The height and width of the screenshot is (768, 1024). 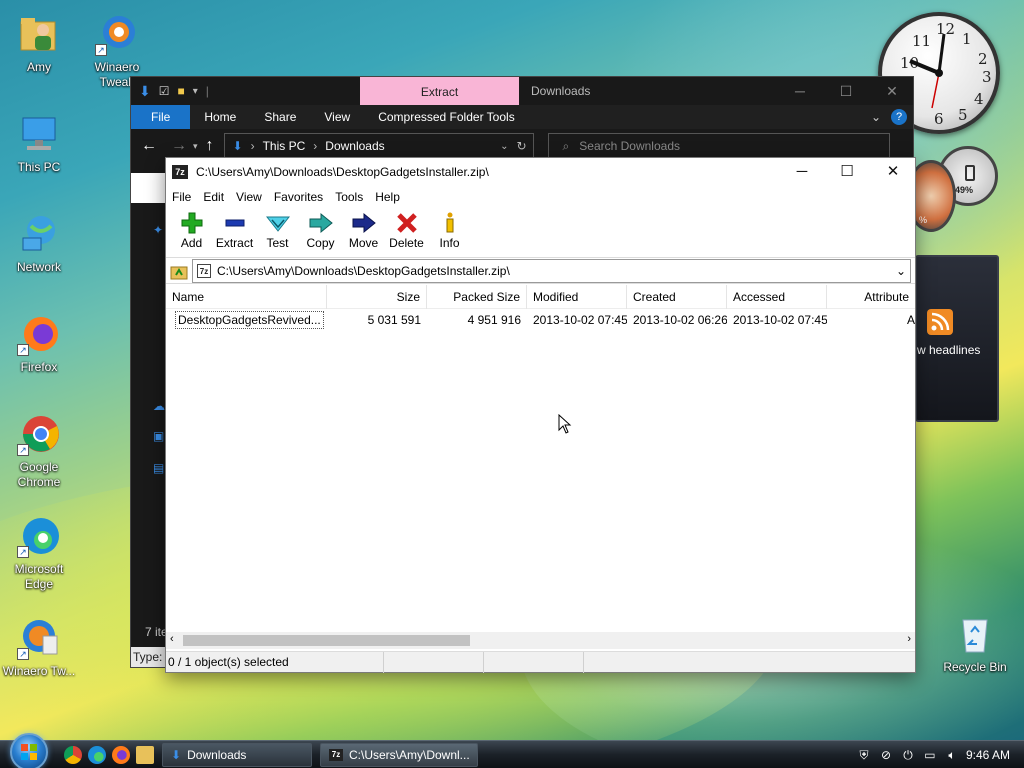 I want to click on menu-tools: Tools, so click(x=352, y=197).